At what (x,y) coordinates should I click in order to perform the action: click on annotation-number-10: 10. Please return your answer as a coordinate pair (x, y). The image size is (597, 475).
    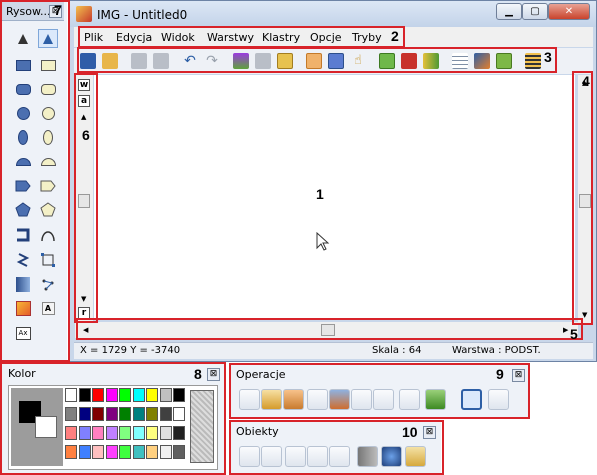
    Looking at the image, I should click on (410, 432).